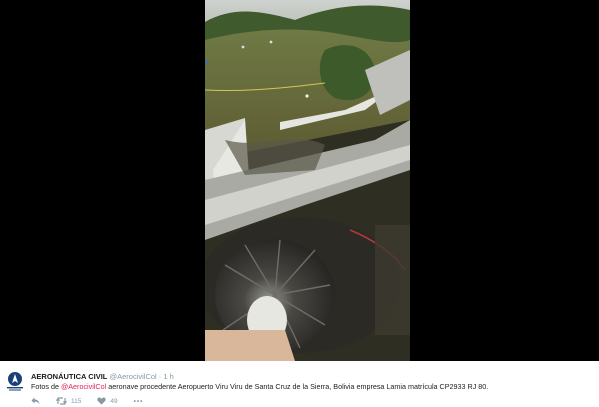 The height and width of the screenshot is (407, 599). I want to click on retweet-button: 115, so click(68, 401).